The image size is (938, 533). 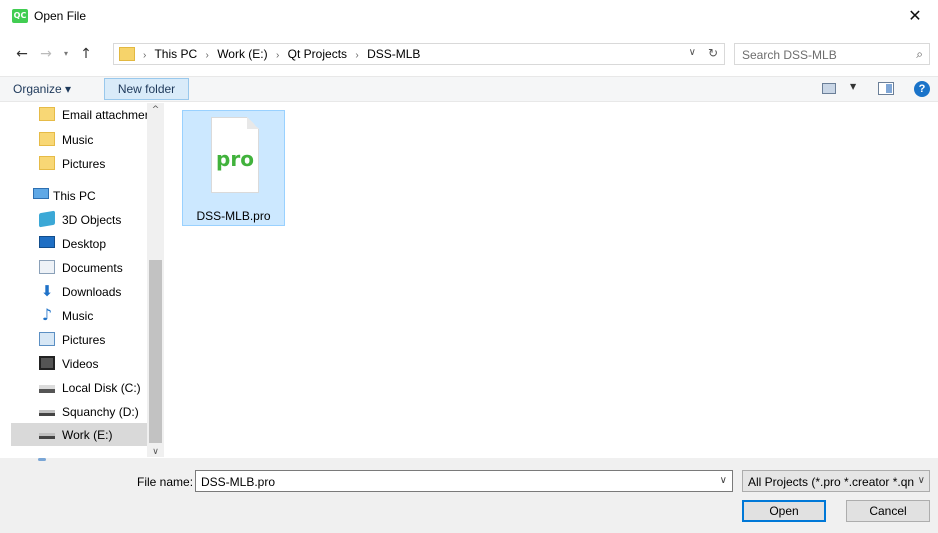 What do you see at coordinates (47, 339) in the screenshot?
I see `pictures-icon` at bounding box center [47, 339].